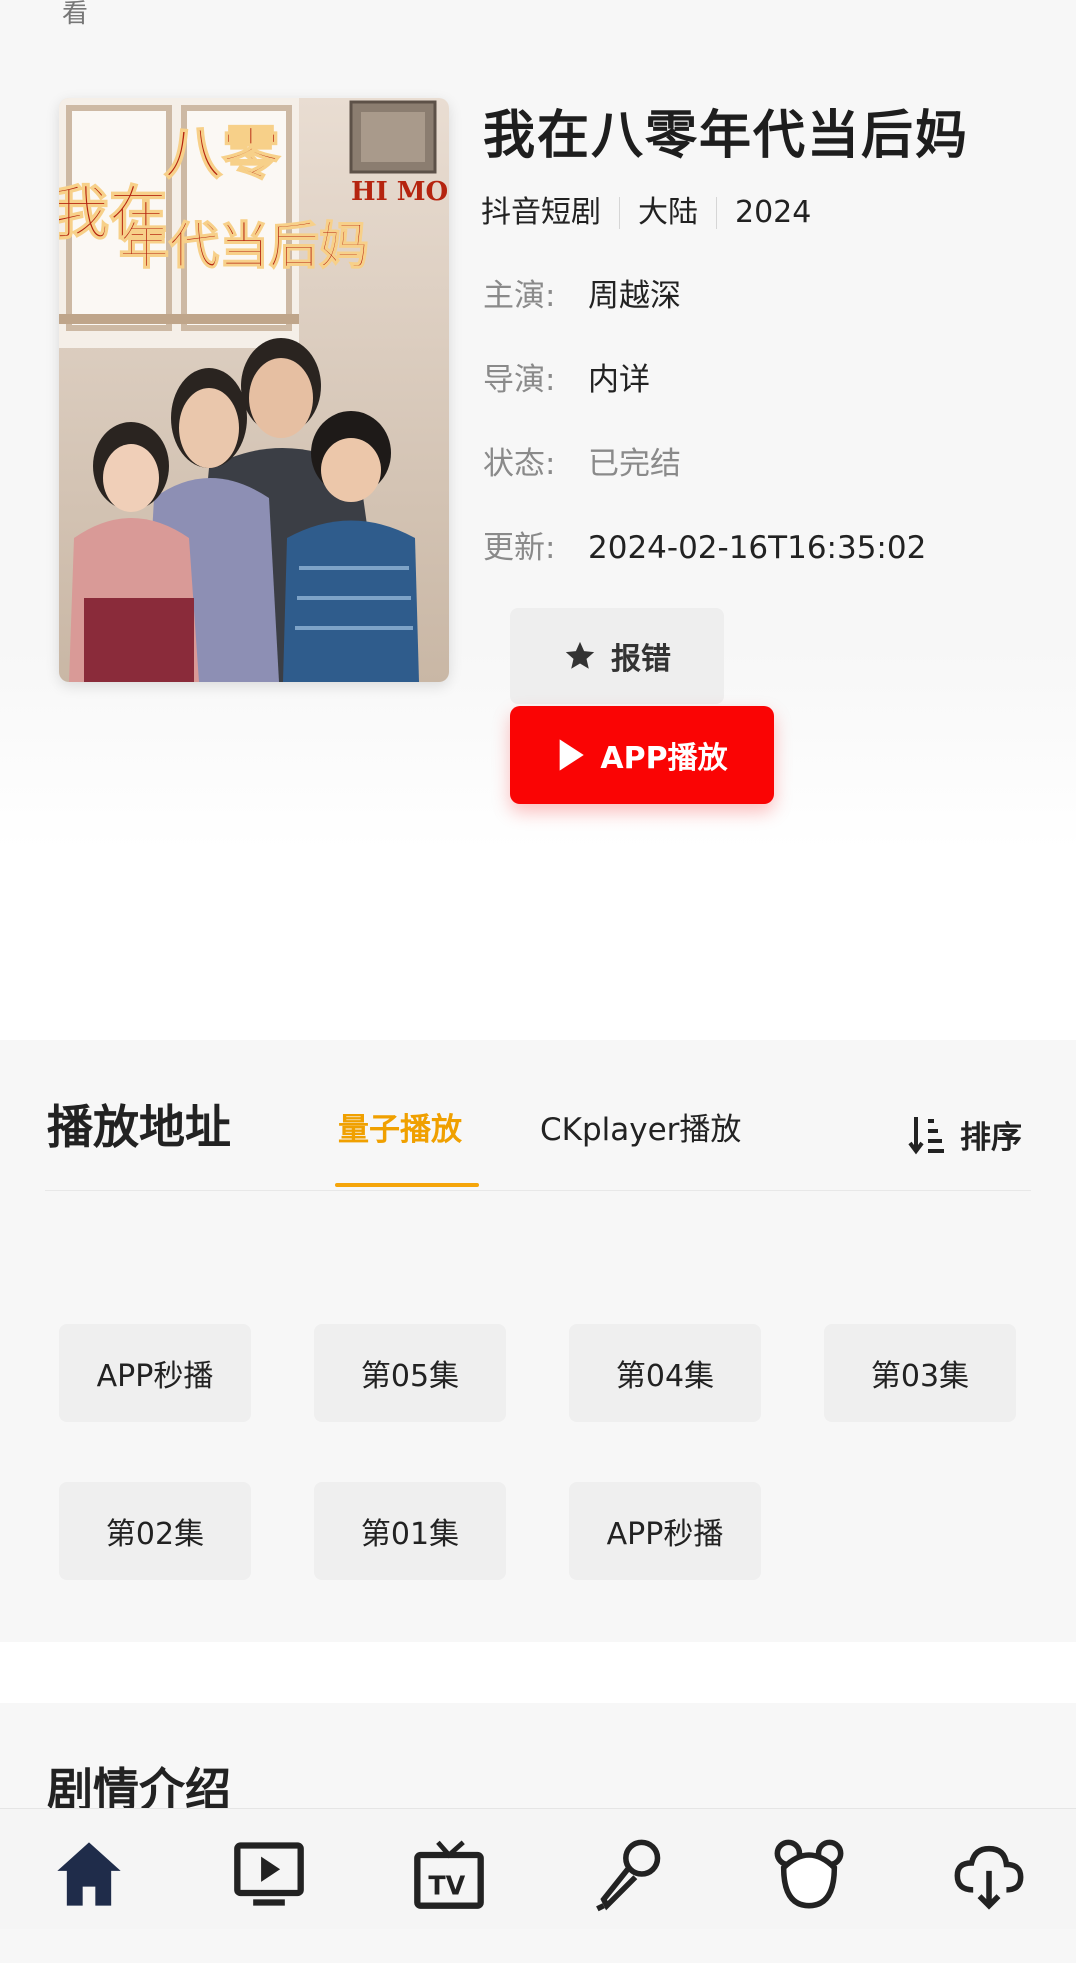 Image resolution: width=1076 pixels, height=1963 pixels. What do you see at coordinates (139, 1127) in the screenshot?
I see `playlist-section-title: 播放地址` at bounding box center [139, 1127].